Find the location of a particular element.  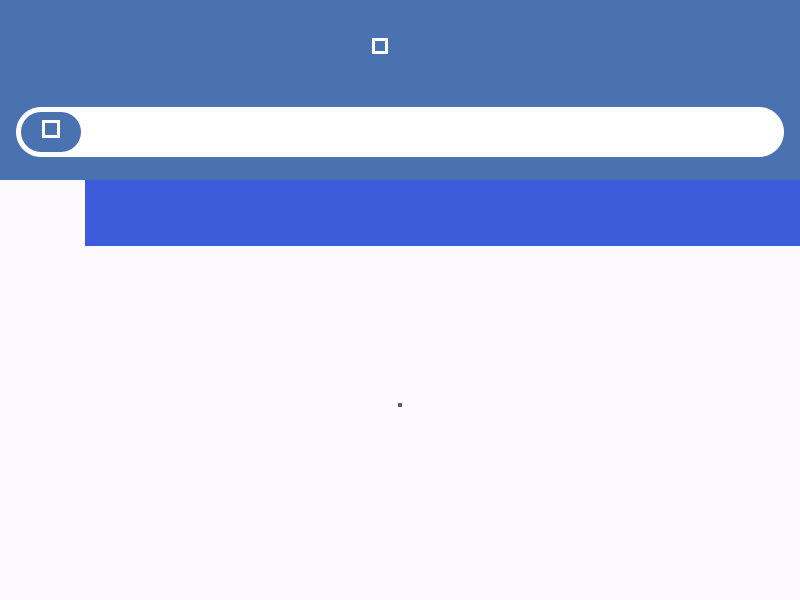

loading-indicator is located at coordinates (400, 405).